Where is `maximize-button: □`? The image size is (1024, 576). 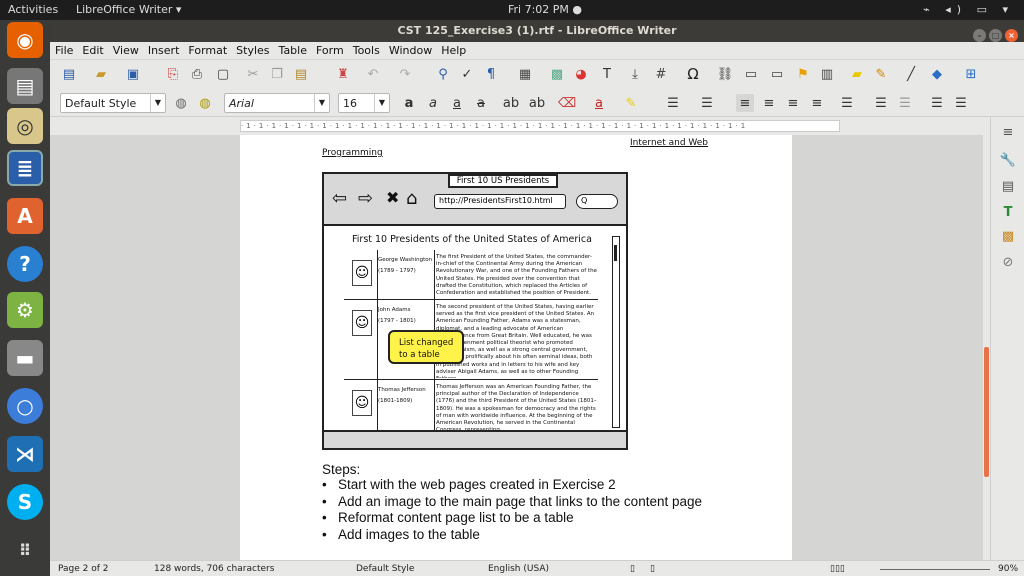
maximize-button: □ is located at coordinates (995, 35).